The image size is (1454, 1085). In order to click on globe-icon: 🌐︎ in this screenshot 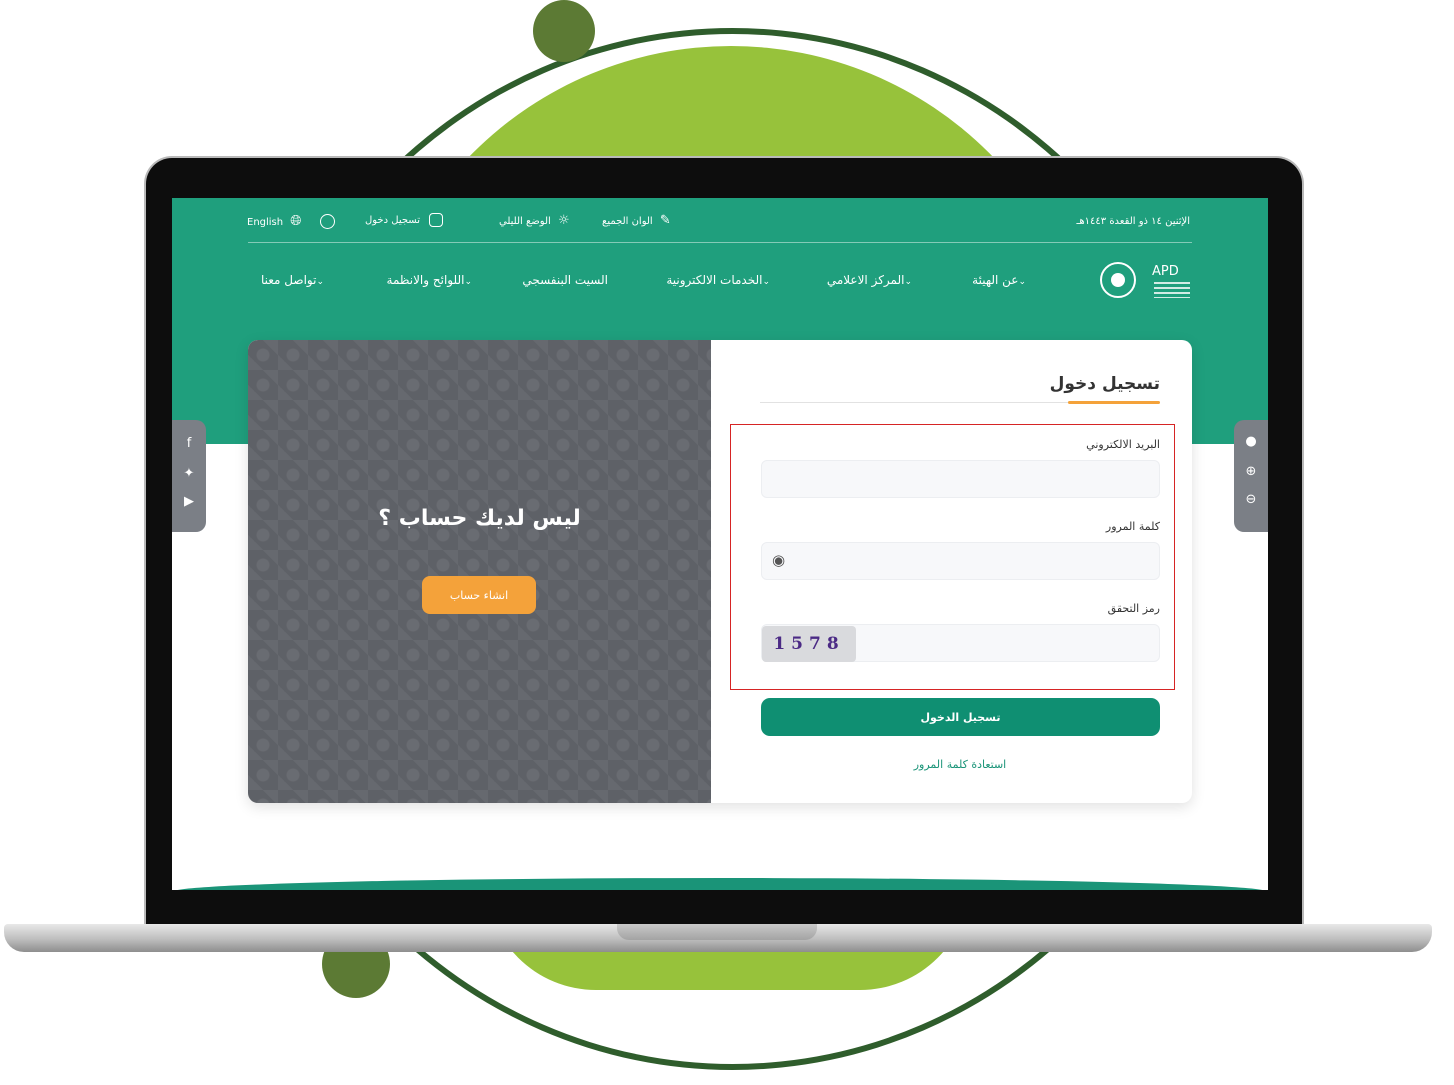, I will do `click(296, 221)`.